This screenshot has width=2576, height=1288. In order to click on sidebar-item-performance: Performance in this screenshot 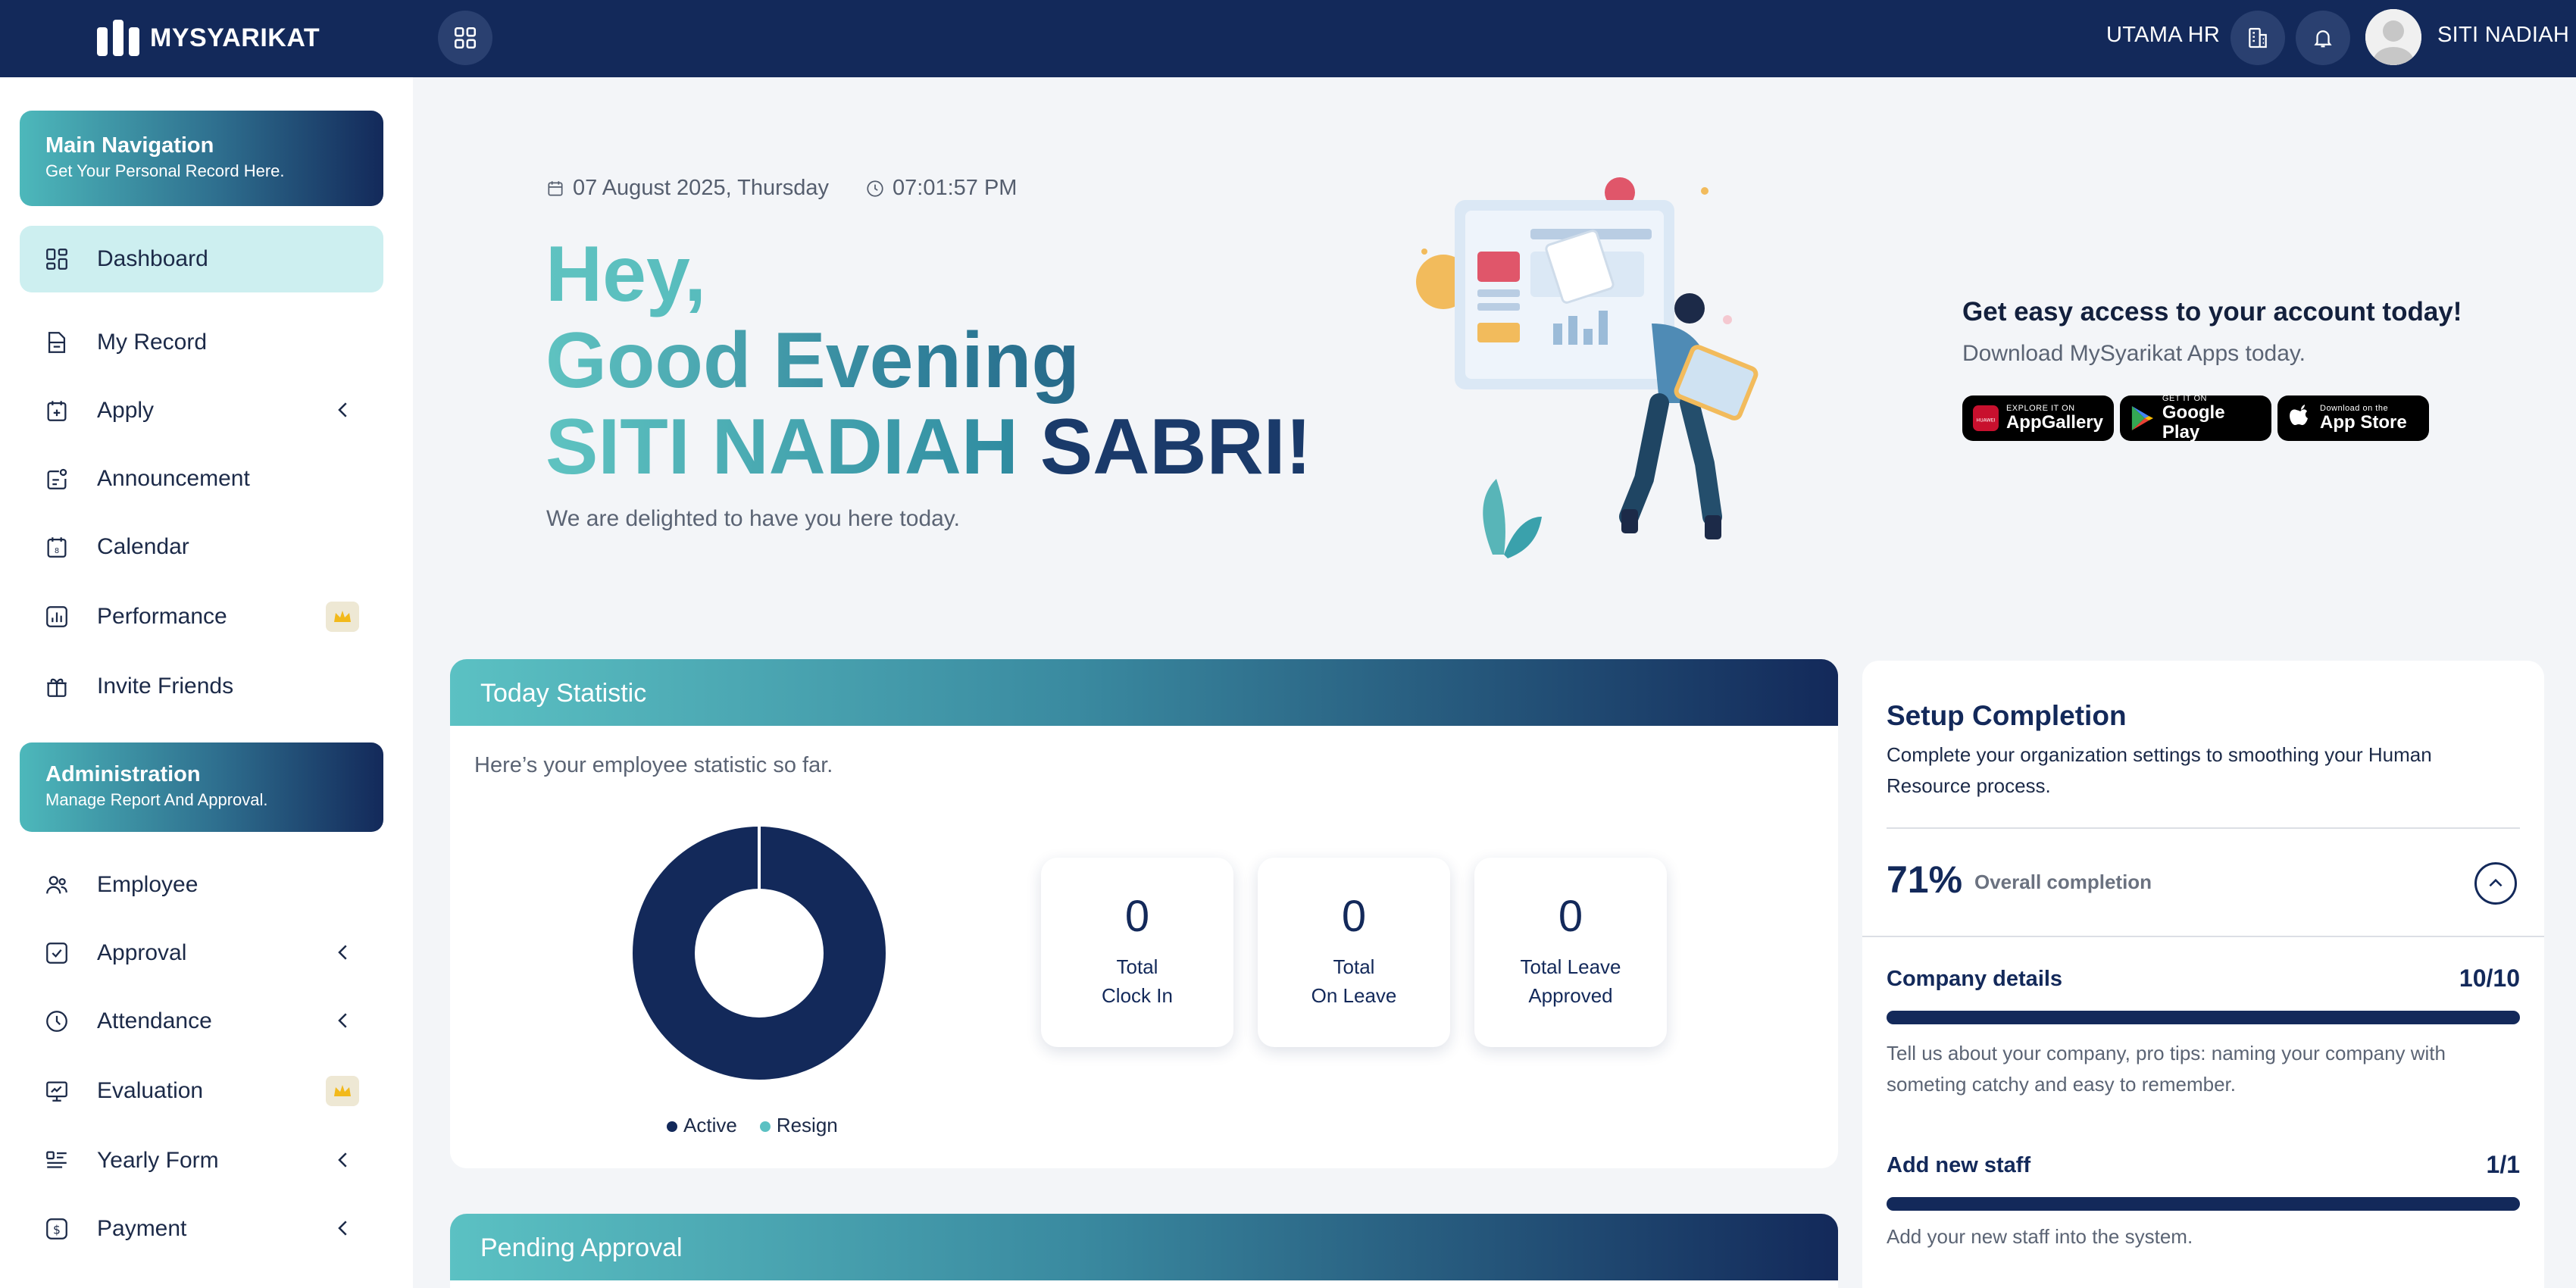, I will do `click(202, 616)`.